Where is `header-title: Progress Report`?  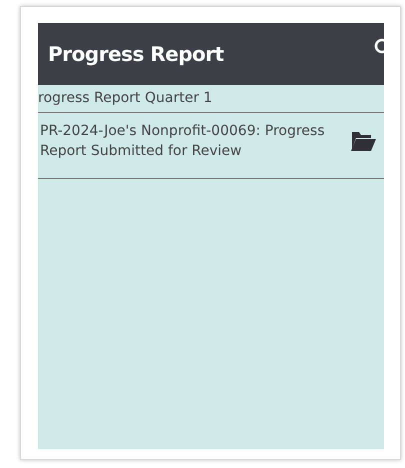
header-title: Progress Report is located at coordinates (136, 54).